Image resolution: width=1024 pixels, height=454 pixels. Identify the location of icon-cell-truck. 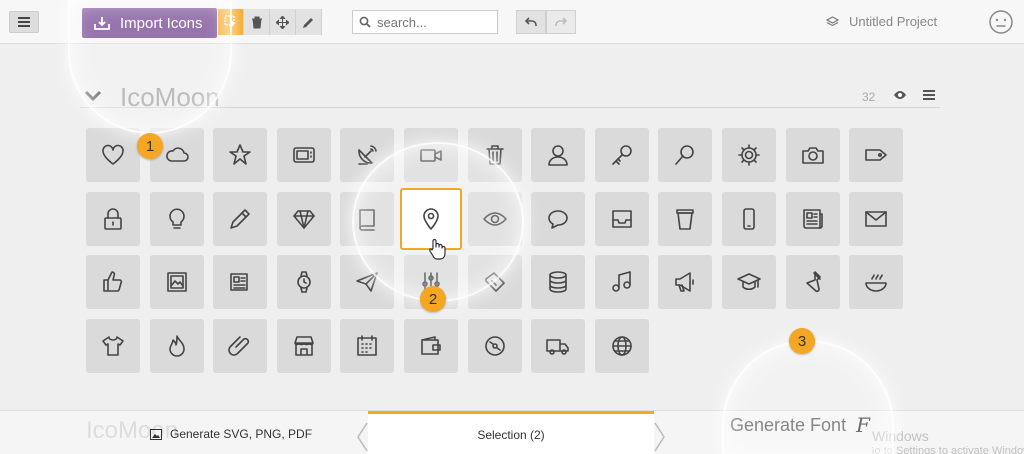
(558, 345).